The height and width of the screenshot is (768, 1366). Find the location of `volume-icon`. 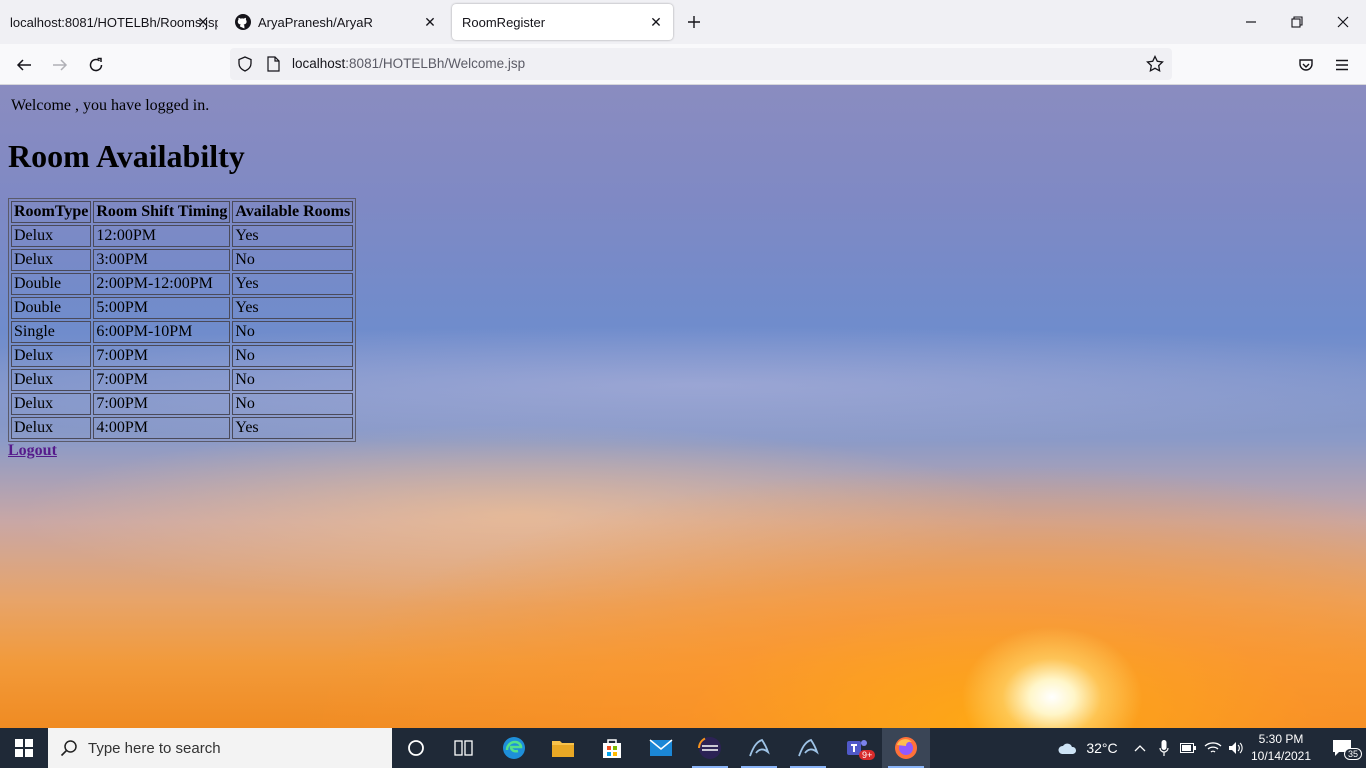

volume-icon is located at coordinates (1236, 748).